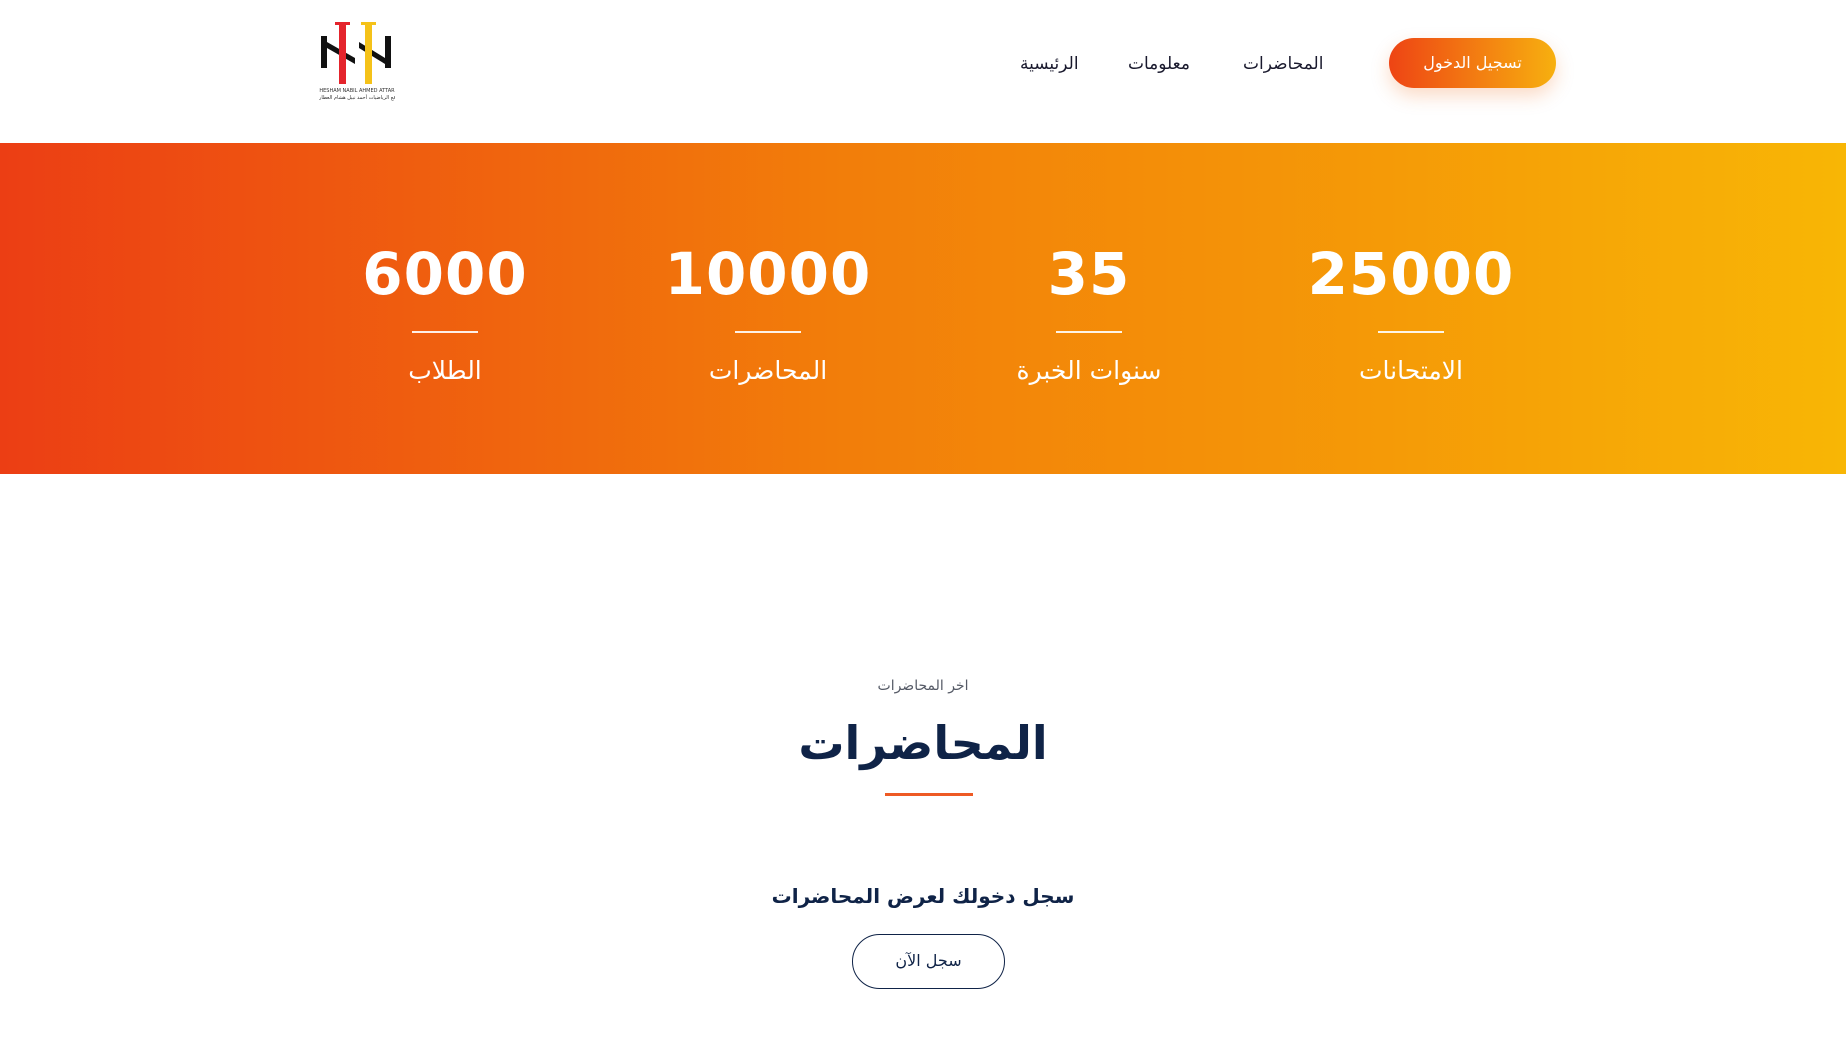 This screenshot has width=1846, height=1044. I want to click on stat-experience: 35 سنوات الخبرة, so click(1089, 308).